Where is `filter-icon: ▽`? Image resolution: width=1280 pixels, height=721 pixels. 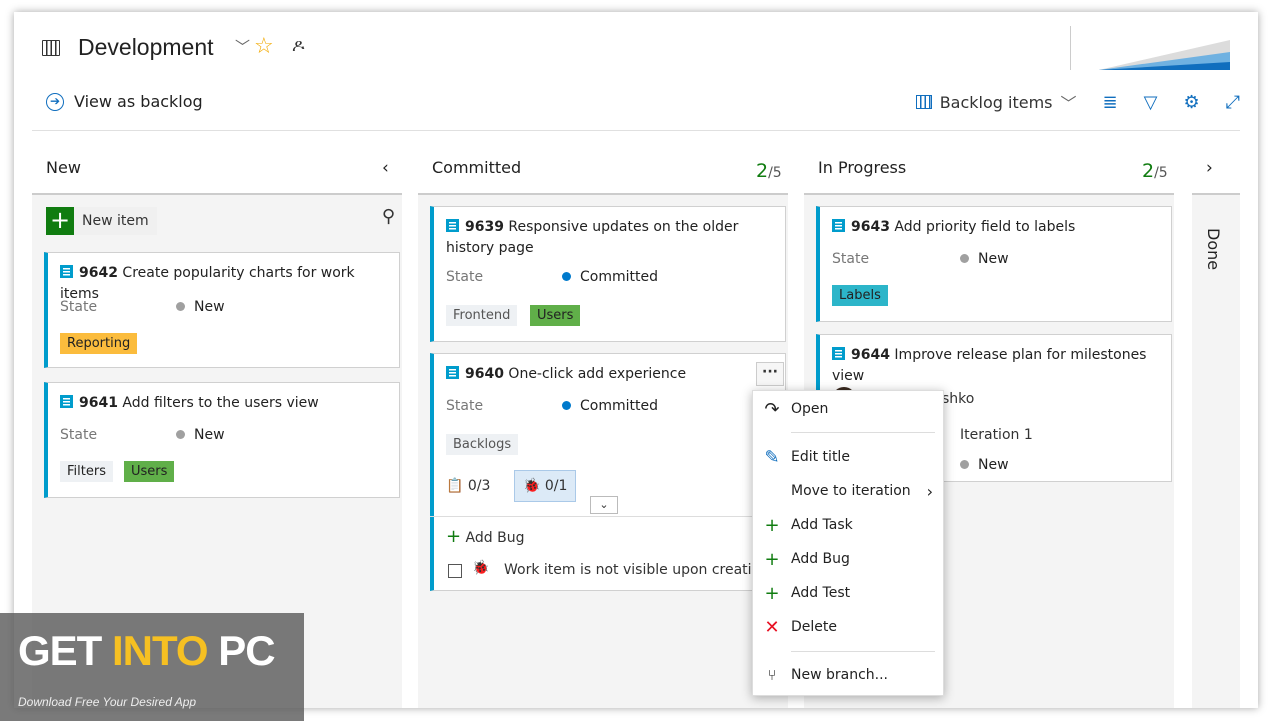
filter-icon: ▽ is located at coordinates (1151, 102).